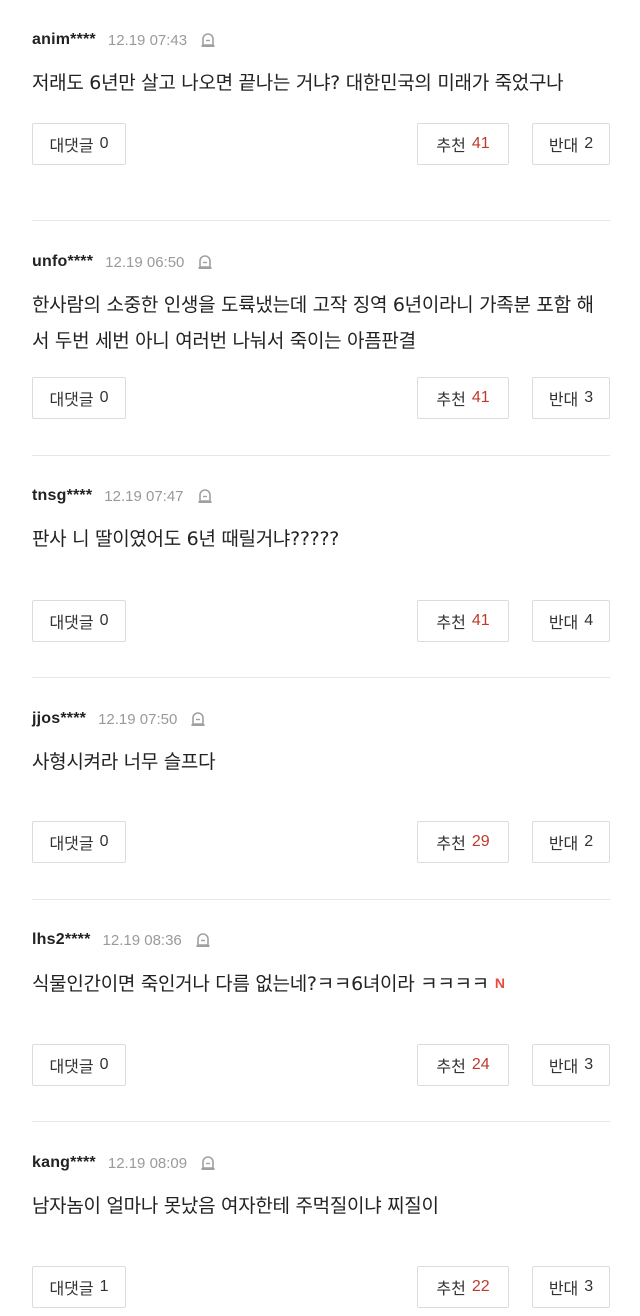  I want to click on like-button: 추천 24, so click(463, 1065).